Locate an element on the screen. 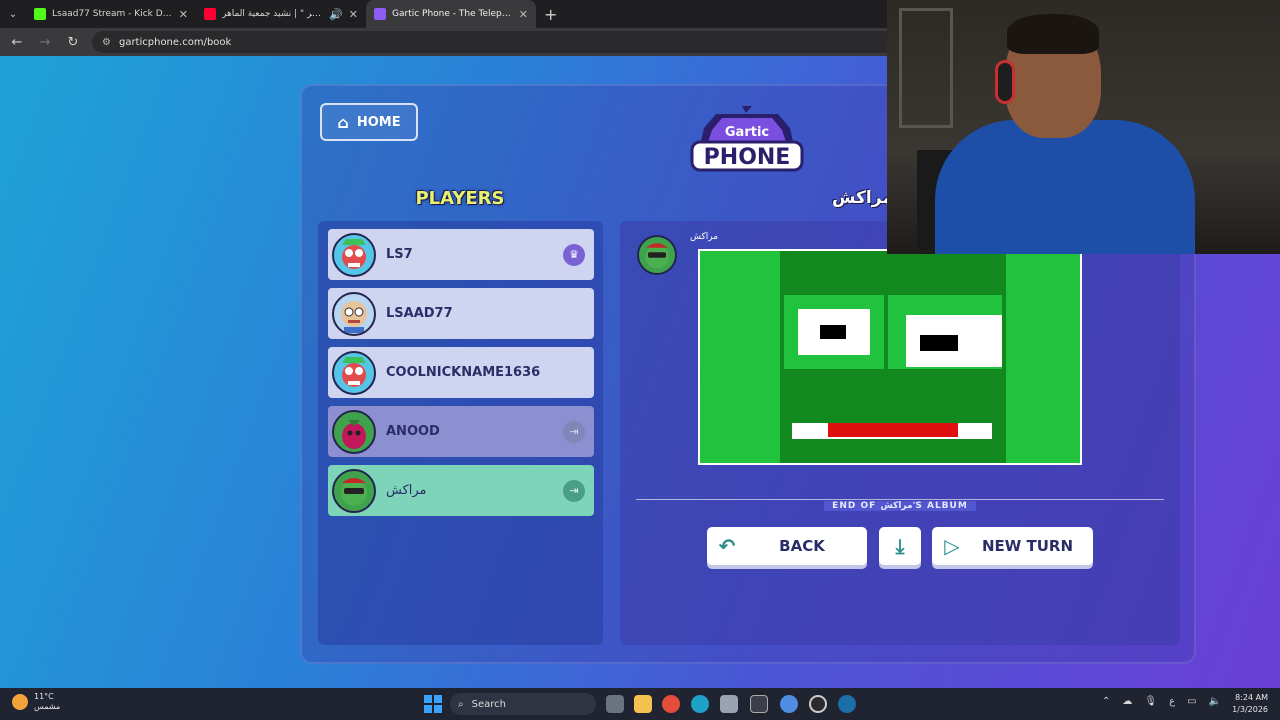  search-icon: ⌕ is located at coordinates (461, 704).